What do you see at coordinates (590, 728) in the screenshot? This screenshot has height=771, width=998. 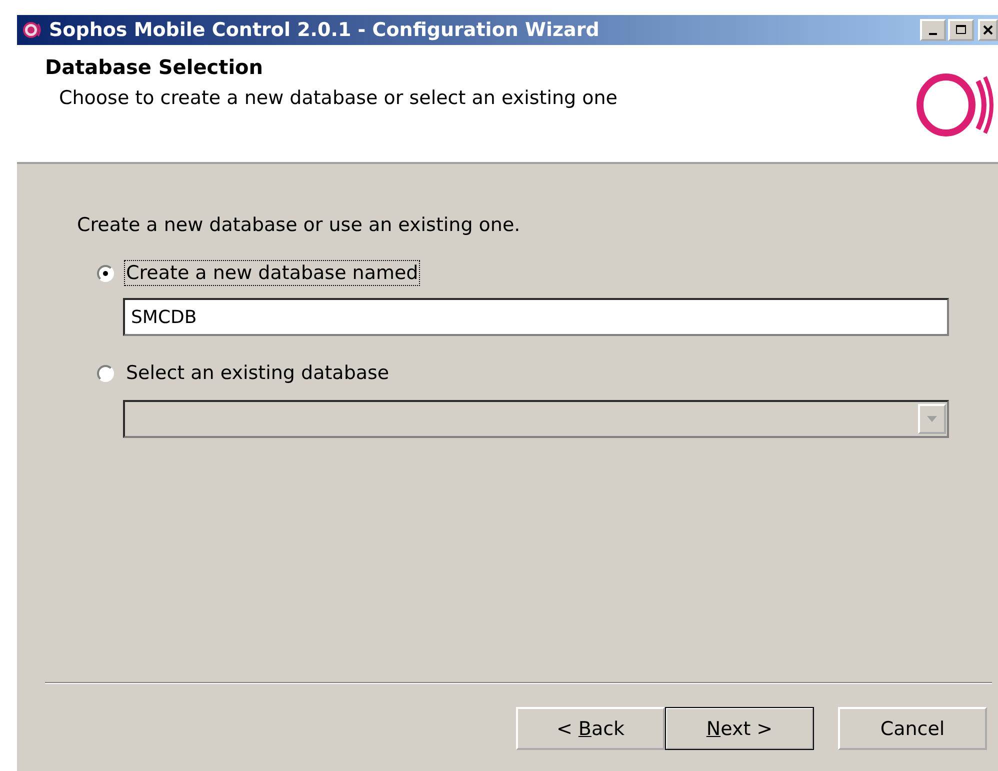 I see `wizard-button: < Back` at bounding box center [590, 728].